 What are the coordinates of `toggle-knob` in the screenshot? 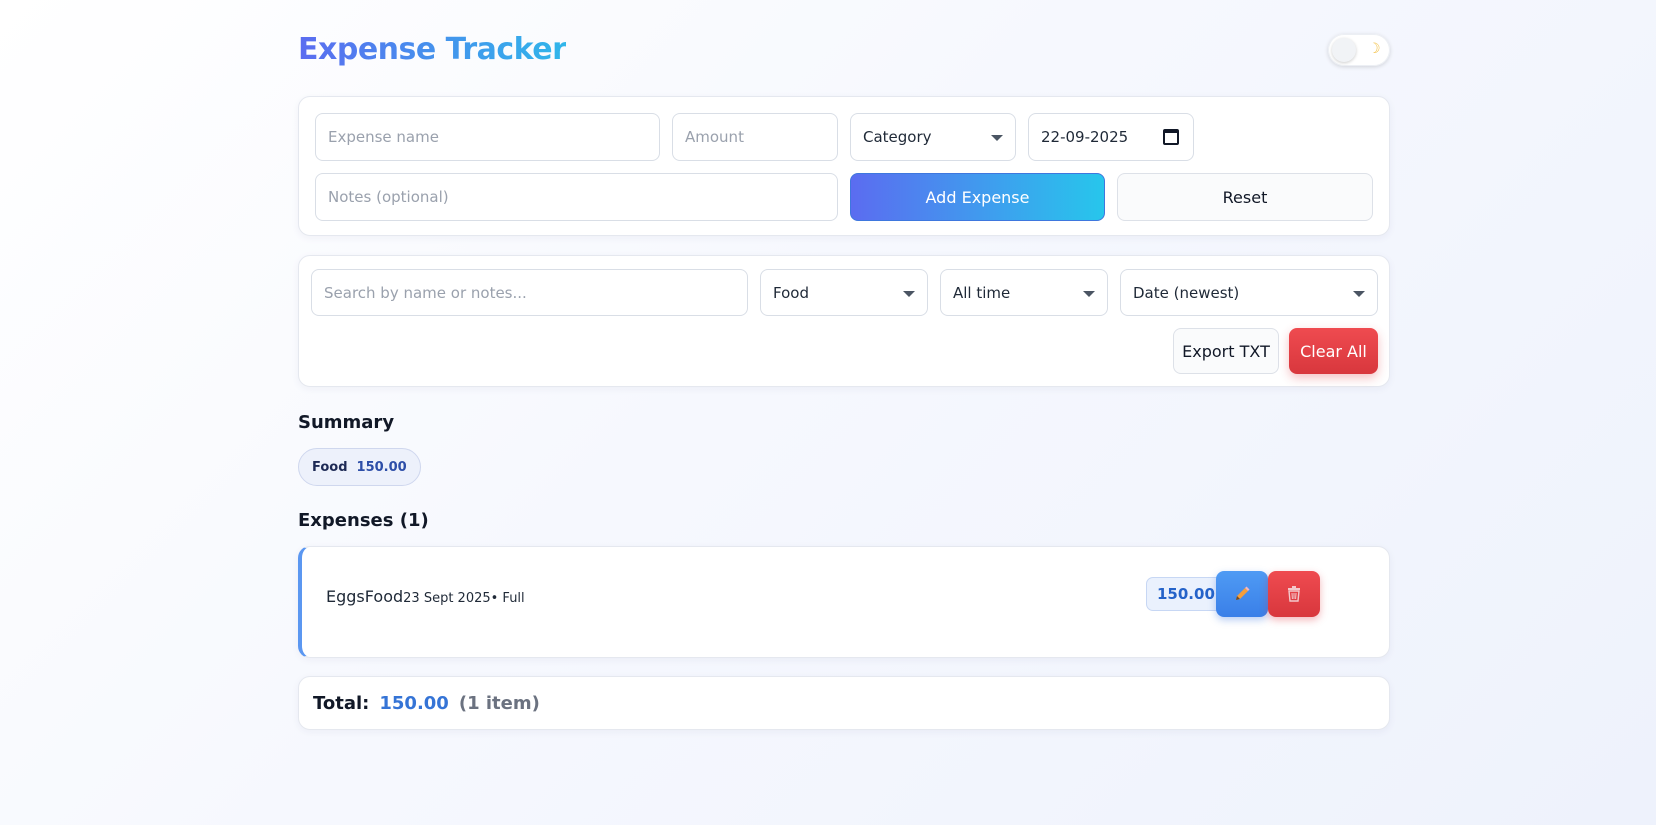 It's located at (1344, 50).